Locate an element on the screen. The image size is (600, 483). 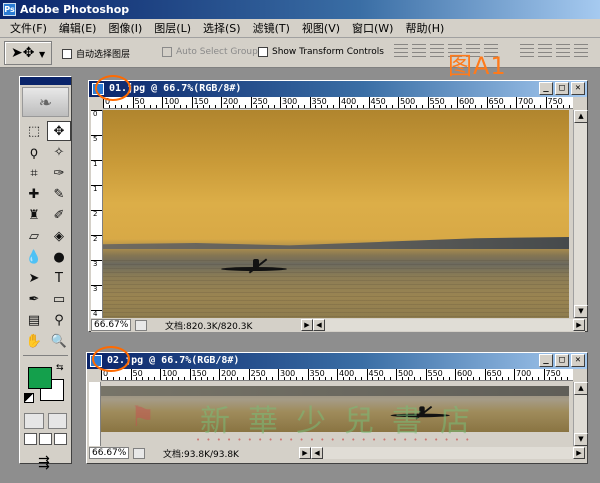
hand-tool-icon: ✋ is located at coordinates (34, 341).